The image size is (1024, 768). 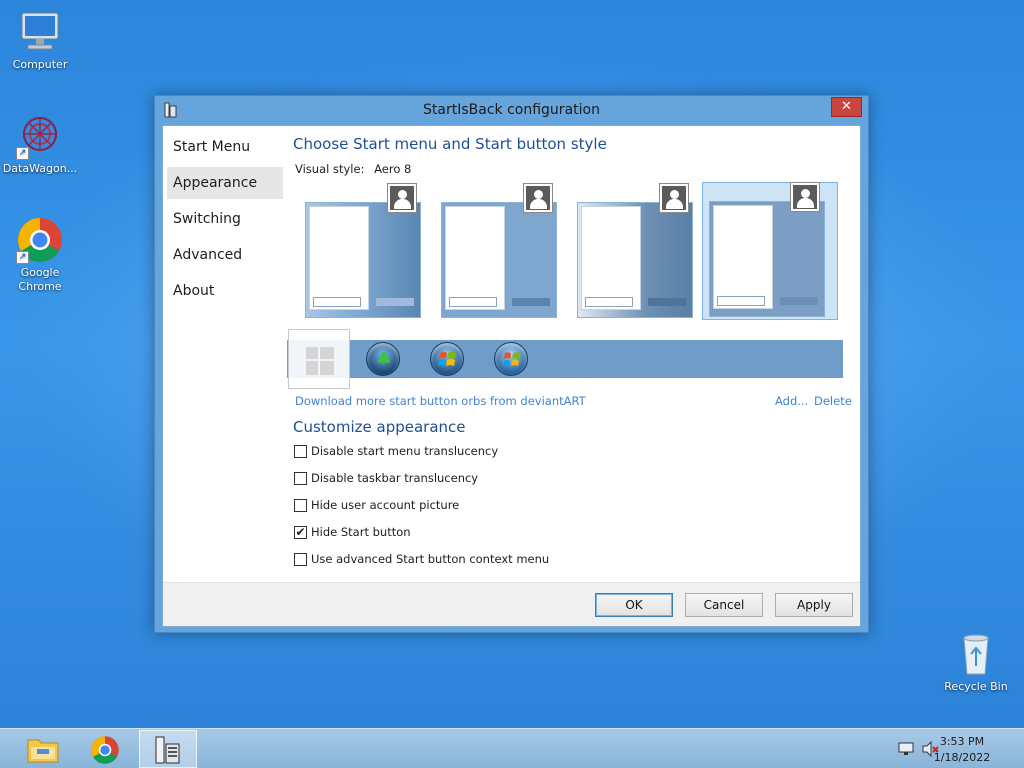 I want to click on windows7-orb-icon, so click(x=447, y=359).